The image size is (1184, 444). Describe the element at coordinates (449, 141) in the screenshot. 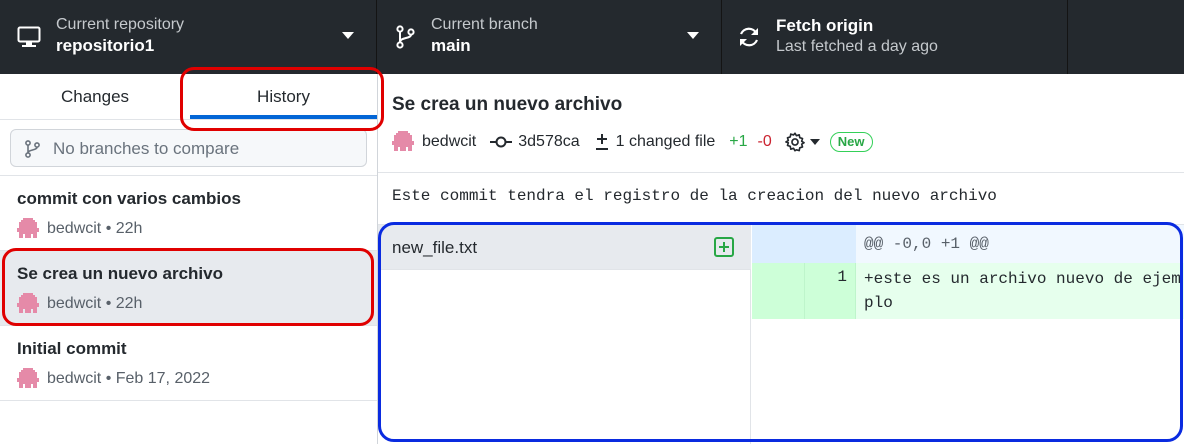

I see `author-name: bedwcit` at that location.